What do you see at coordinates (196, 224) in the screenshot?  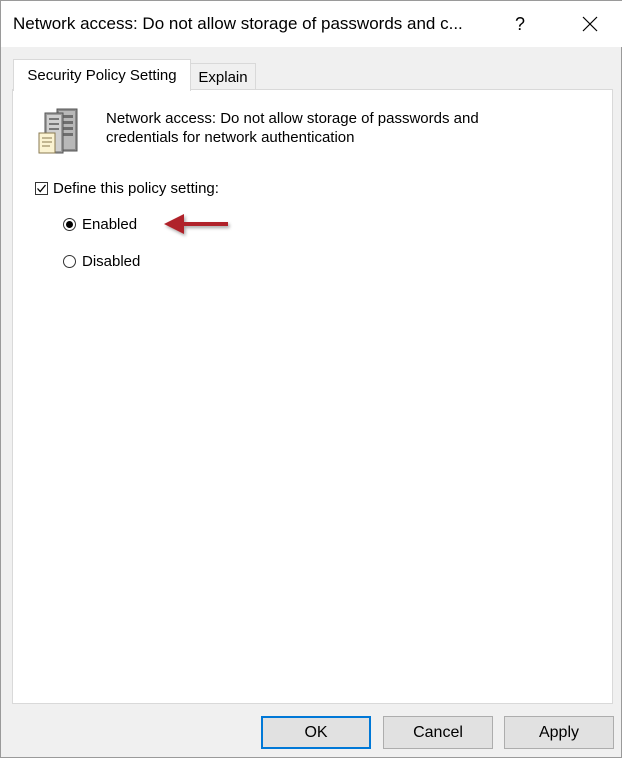 I see `red-arrow-icon` at bounding box center [196, 224].